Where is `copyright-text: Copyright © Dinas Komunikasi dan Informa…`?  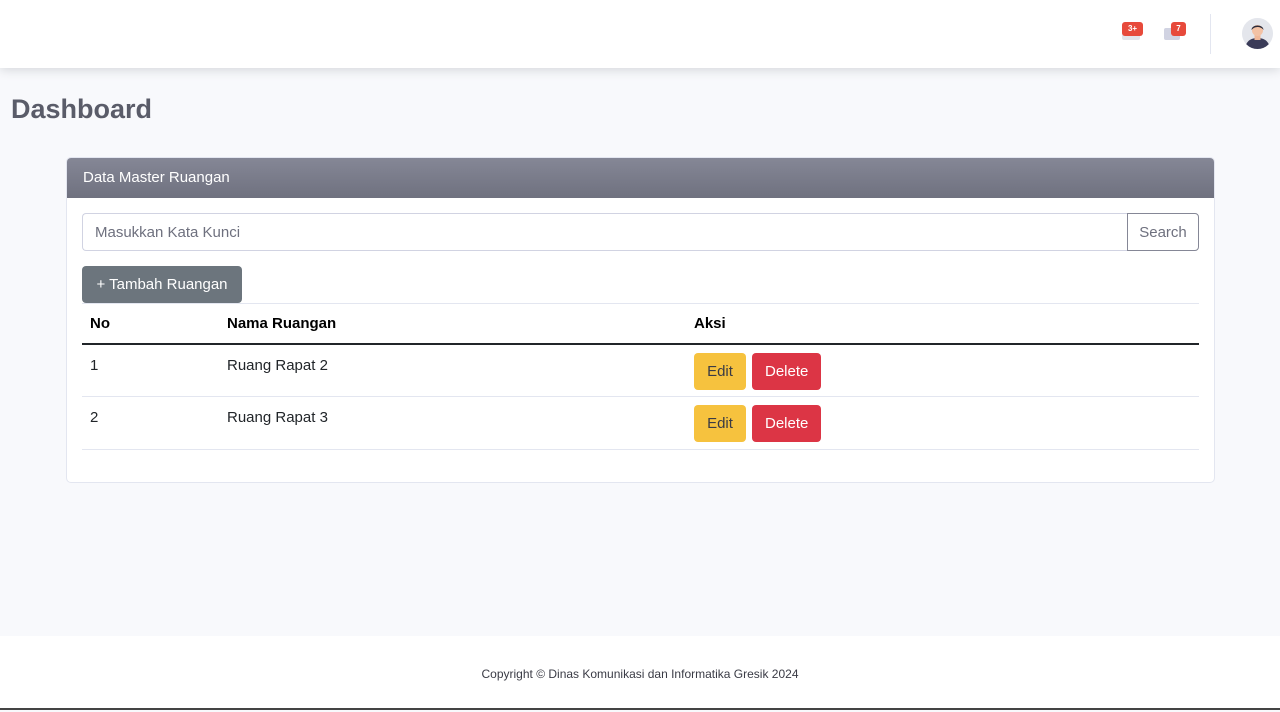 copyright-text: Copyright © Dinas Komunikasi dan Informa… is located at coordinates (640, 674).